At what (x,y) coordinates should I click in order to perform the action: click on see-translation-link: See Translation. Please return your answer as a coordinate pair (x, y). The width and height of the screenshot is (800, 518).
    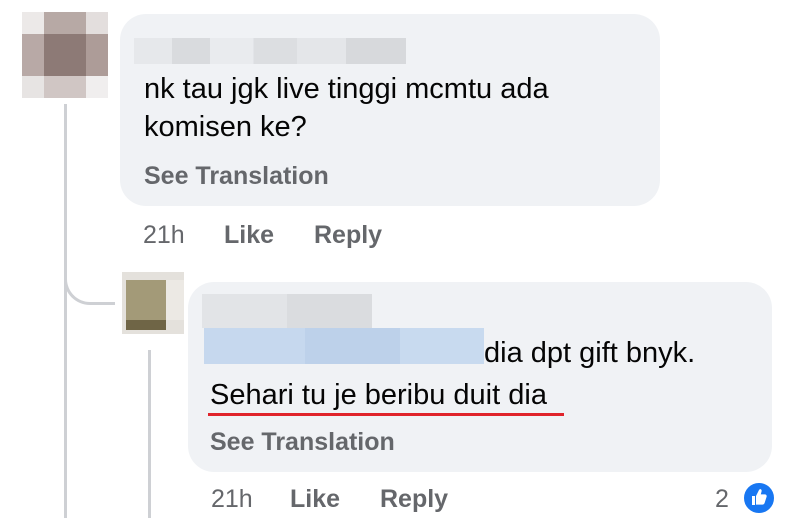
    Looking at the image, I should click on (236, 176).